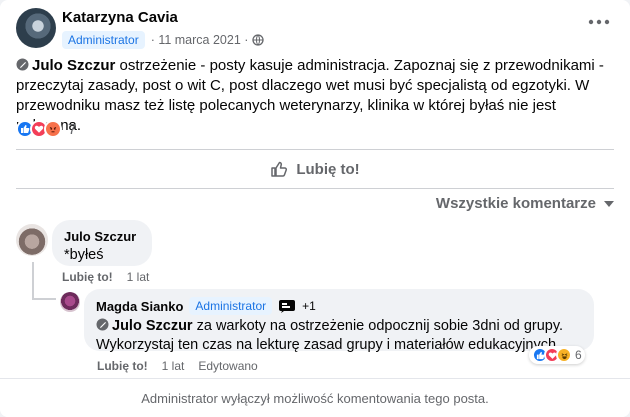 The width and height of the screenshot is (630, 417). Describe the element at coordinates (122, 366) in the screenshot. I see `reply-like-button: Lubię to!` at that location.